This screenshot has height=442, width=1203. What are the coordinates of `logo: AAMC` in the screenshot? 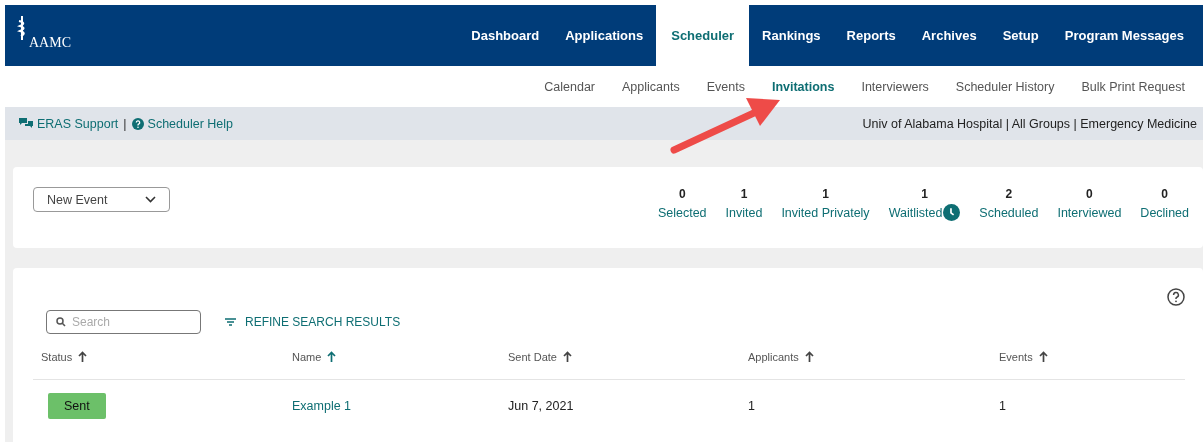 It's located at (38, 35).